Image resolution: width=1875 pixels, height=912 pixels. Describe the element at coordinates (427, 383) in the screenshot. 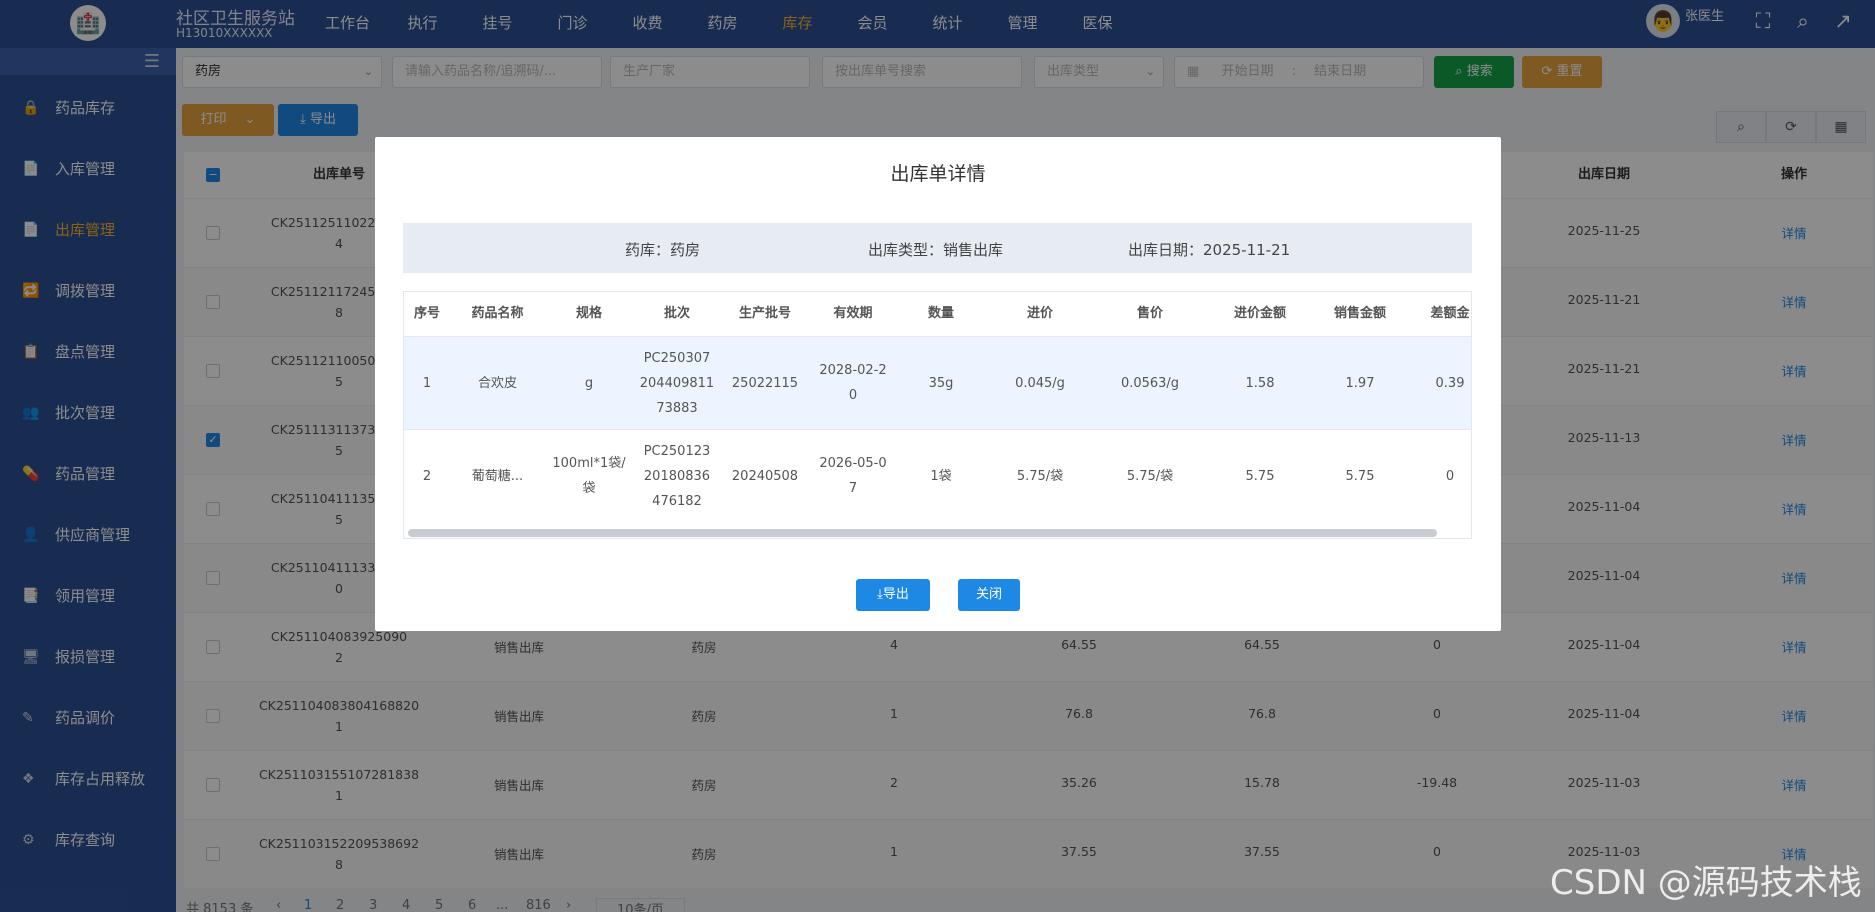

I see `row-index: 1` at that location.